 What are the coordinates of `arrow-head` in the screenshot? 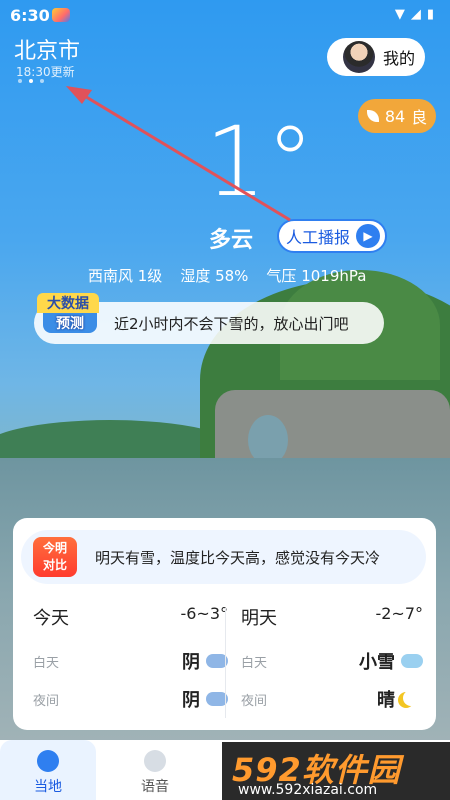 It's located at (79, 95).